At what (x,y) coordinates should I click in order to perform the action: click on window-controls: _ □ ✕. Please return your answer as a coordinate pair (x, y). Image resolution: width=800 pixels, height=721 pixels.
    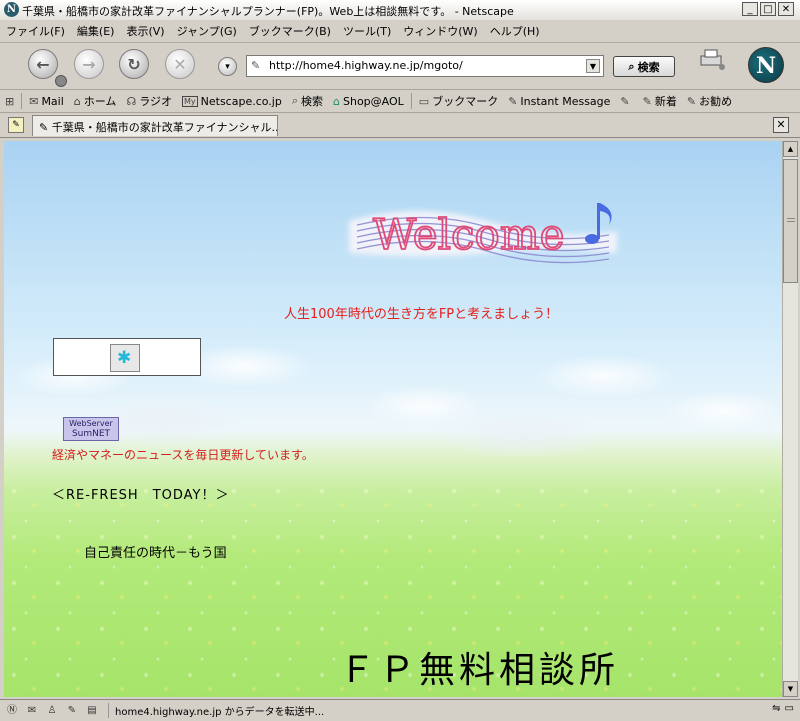
    Looking at the image, I should click on (768, 9).